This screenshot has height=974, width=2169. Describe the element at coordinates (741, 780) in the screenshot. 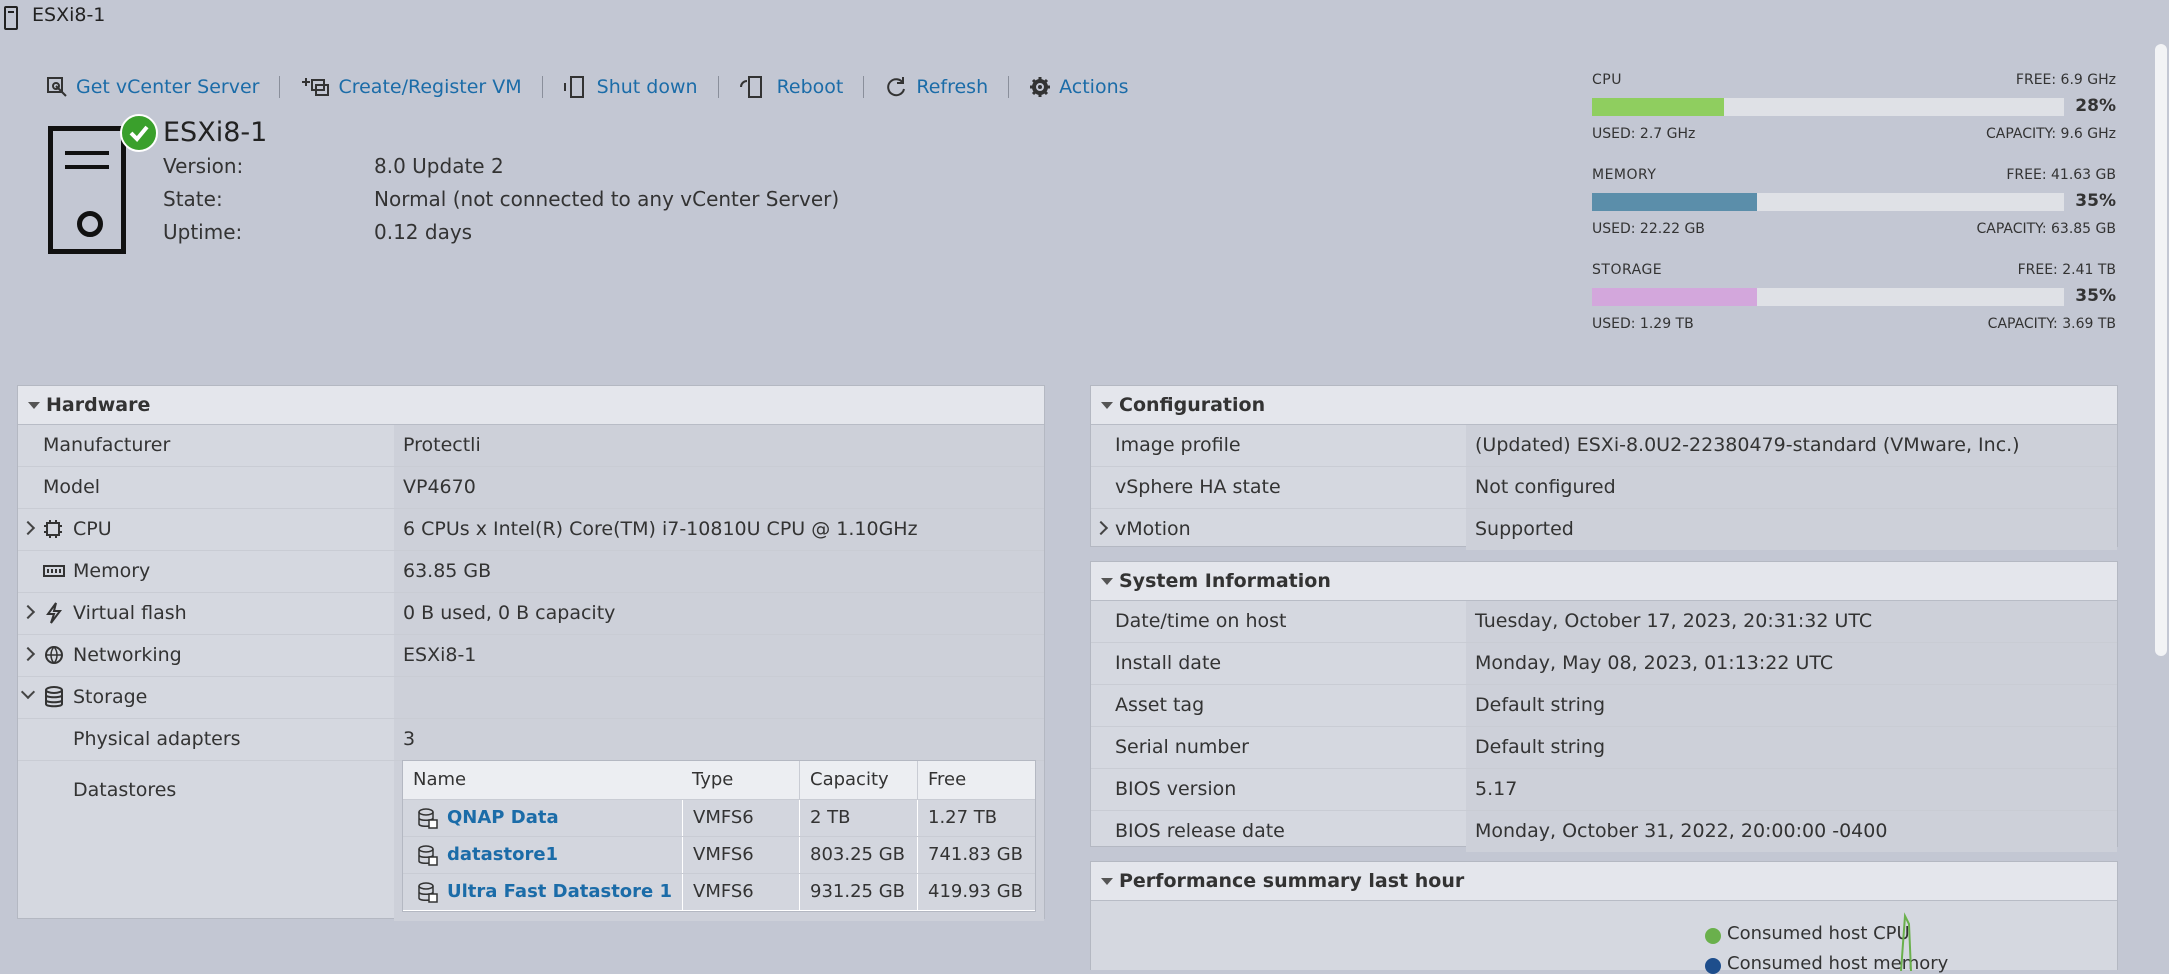

I see `column-header-type: Type` at that location.